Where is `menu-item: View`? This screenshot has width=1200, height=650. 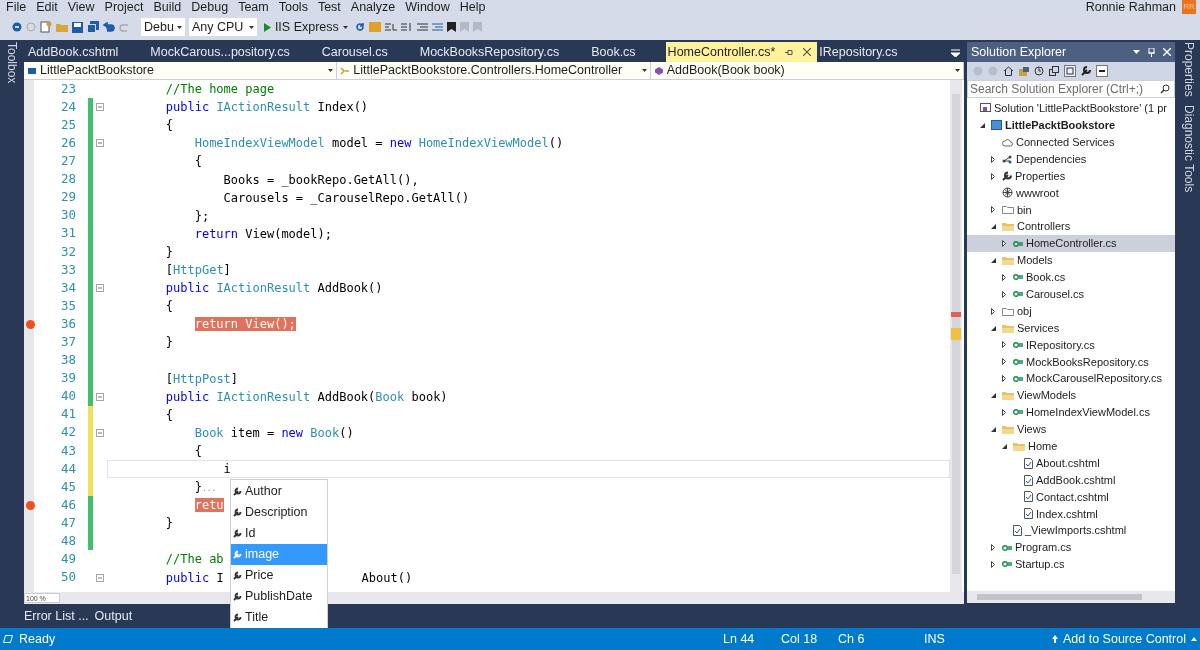 menu-item: View is located at coordinates (81, 7).